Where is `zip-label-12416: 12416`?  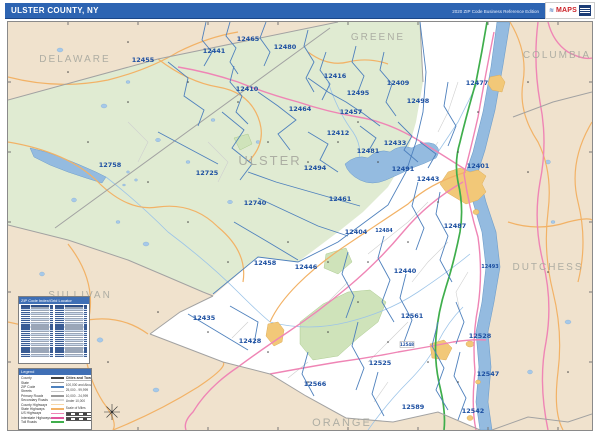
zip-label-12416: 12416 is located at coordinates (335, 76).